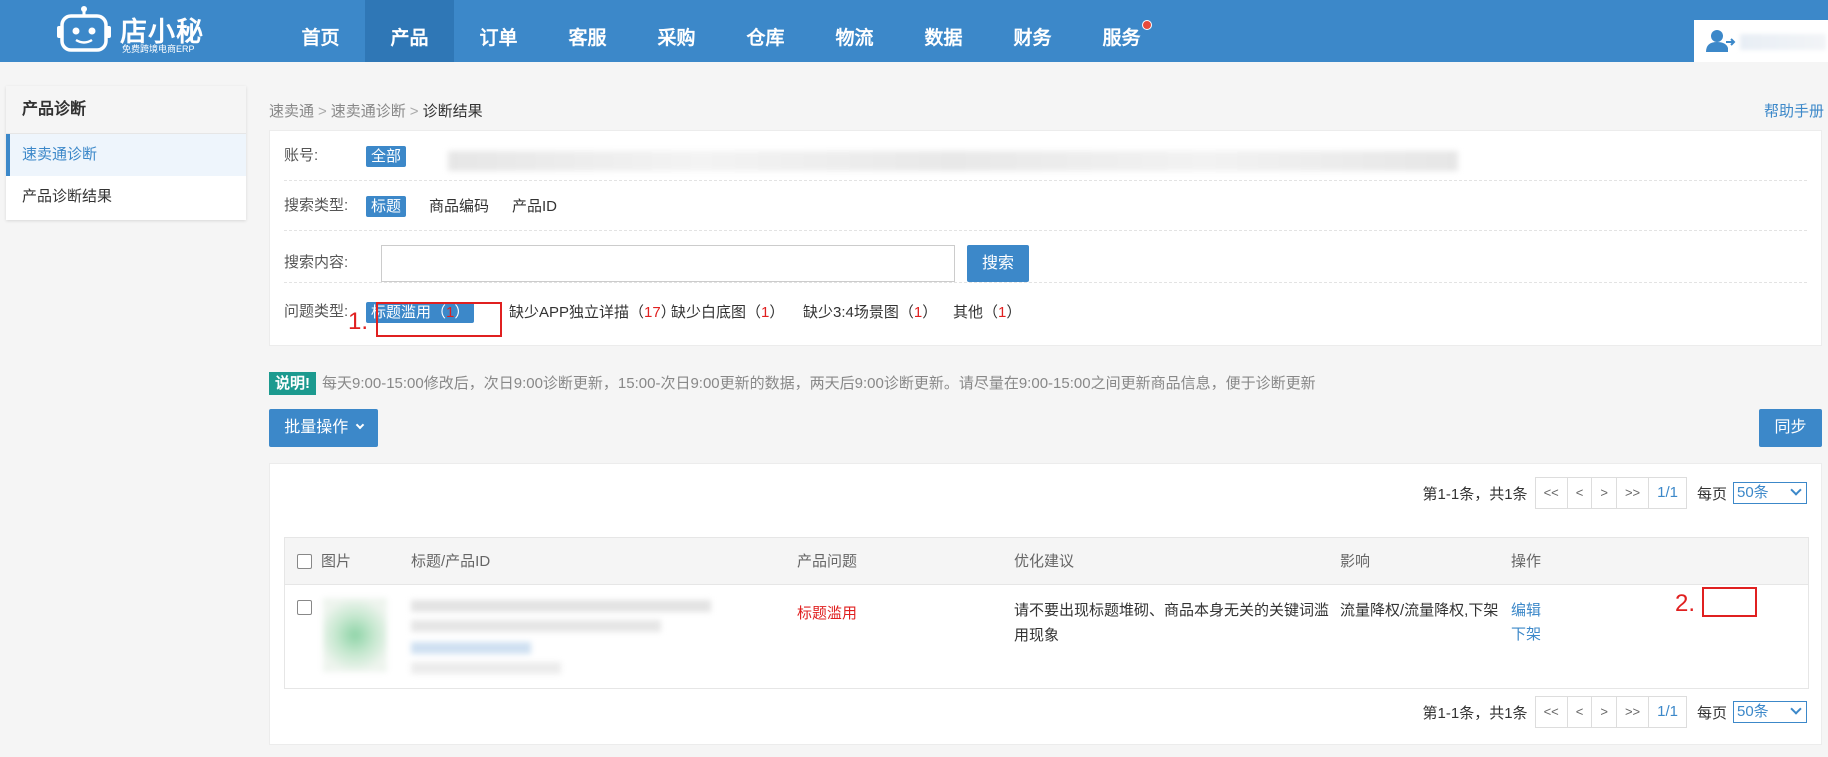 Image resolution: width=1828 pixels, height=757 pixels. I want to click on issue-name: 其他, so click(968, 312).